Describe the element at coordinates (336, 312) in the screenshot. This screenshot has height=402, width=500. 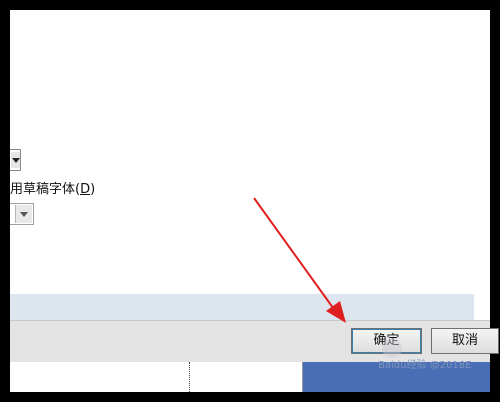
I see `annotation-arrow-head` at that location.